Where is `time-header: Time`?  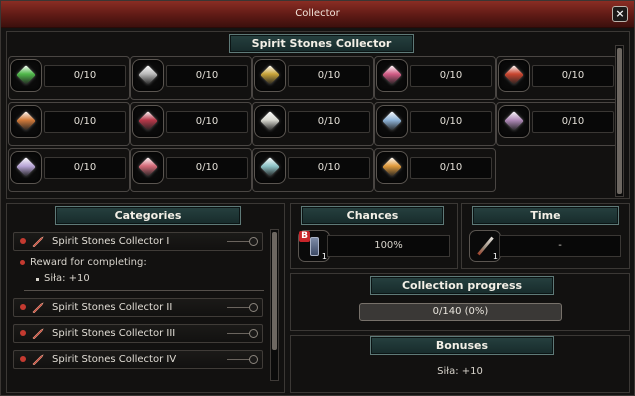 time-header: Time is located at coordinates (545, 215).